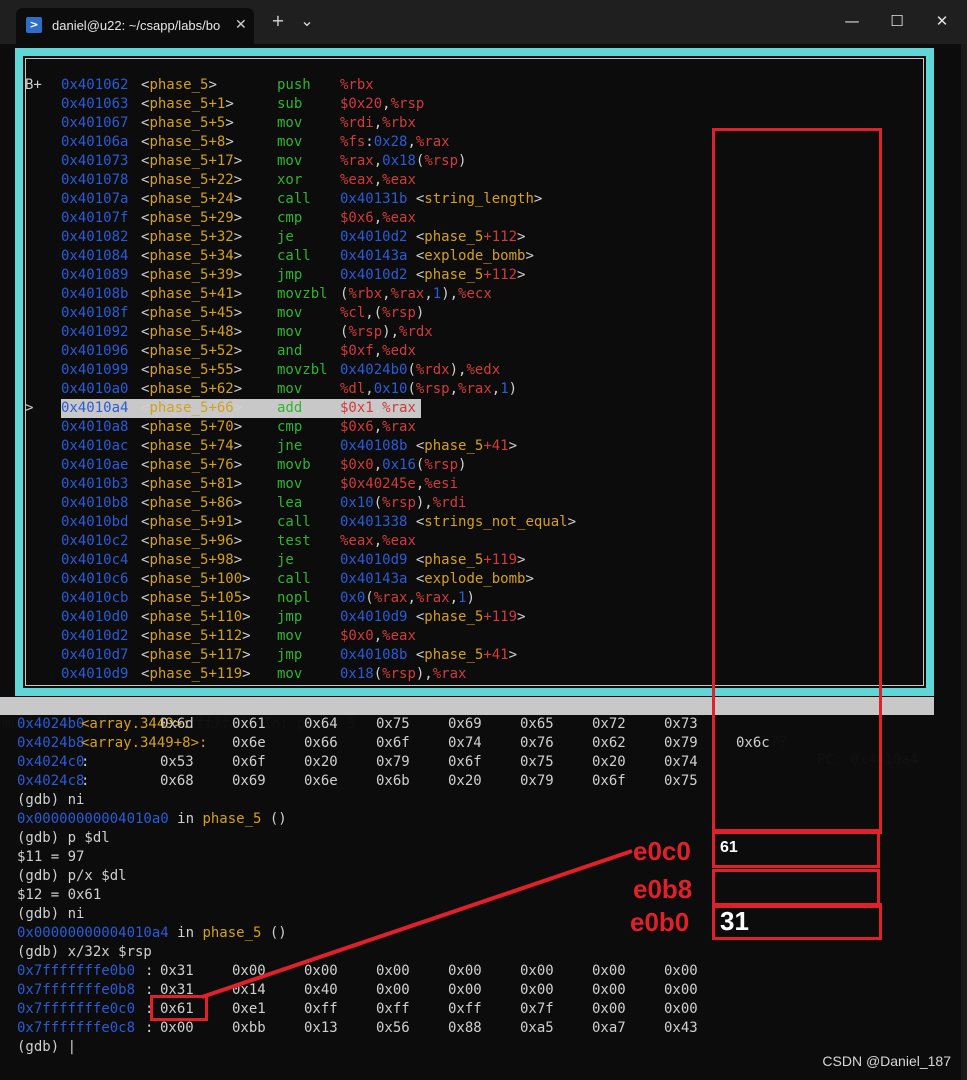 Image resolution: width=967 pixels, height=1080 pixels. I want to click on annotation-arrow, so click(417, 924).